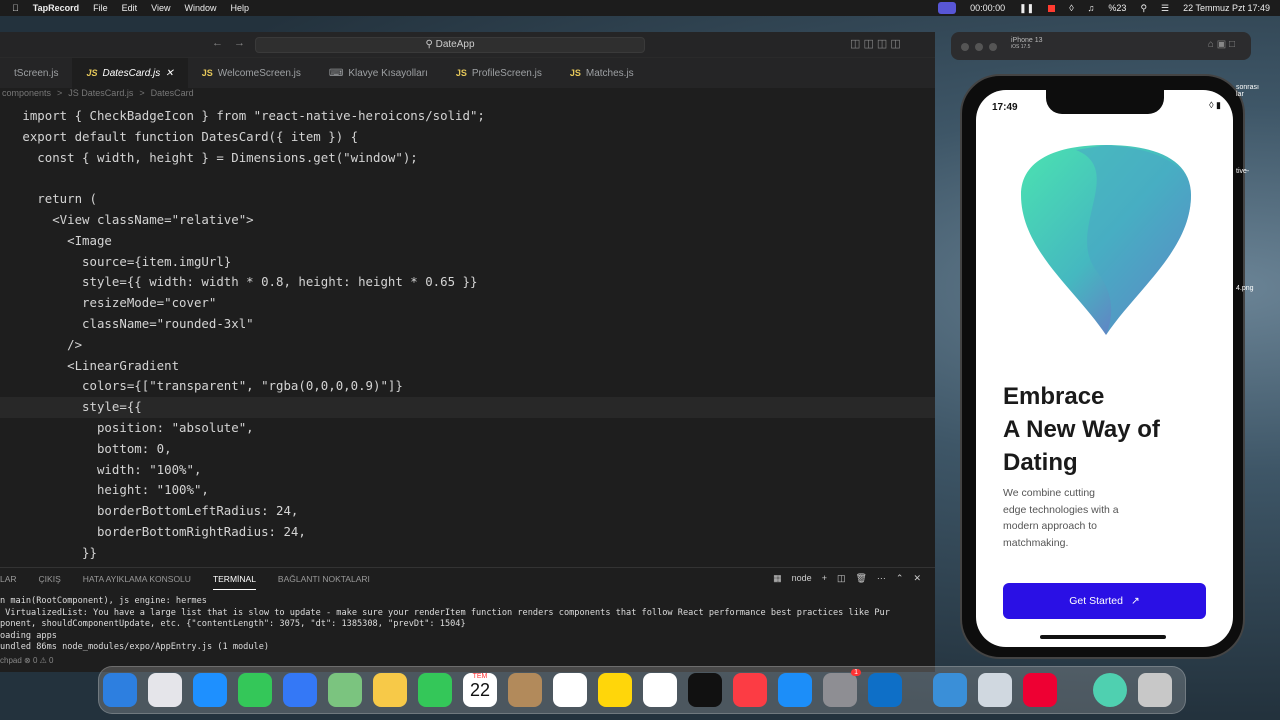  What do you see at coordinates (1247, 171) in the screenshot?
I see `desktop-label: tive-` at bounding box center [1247, 171].